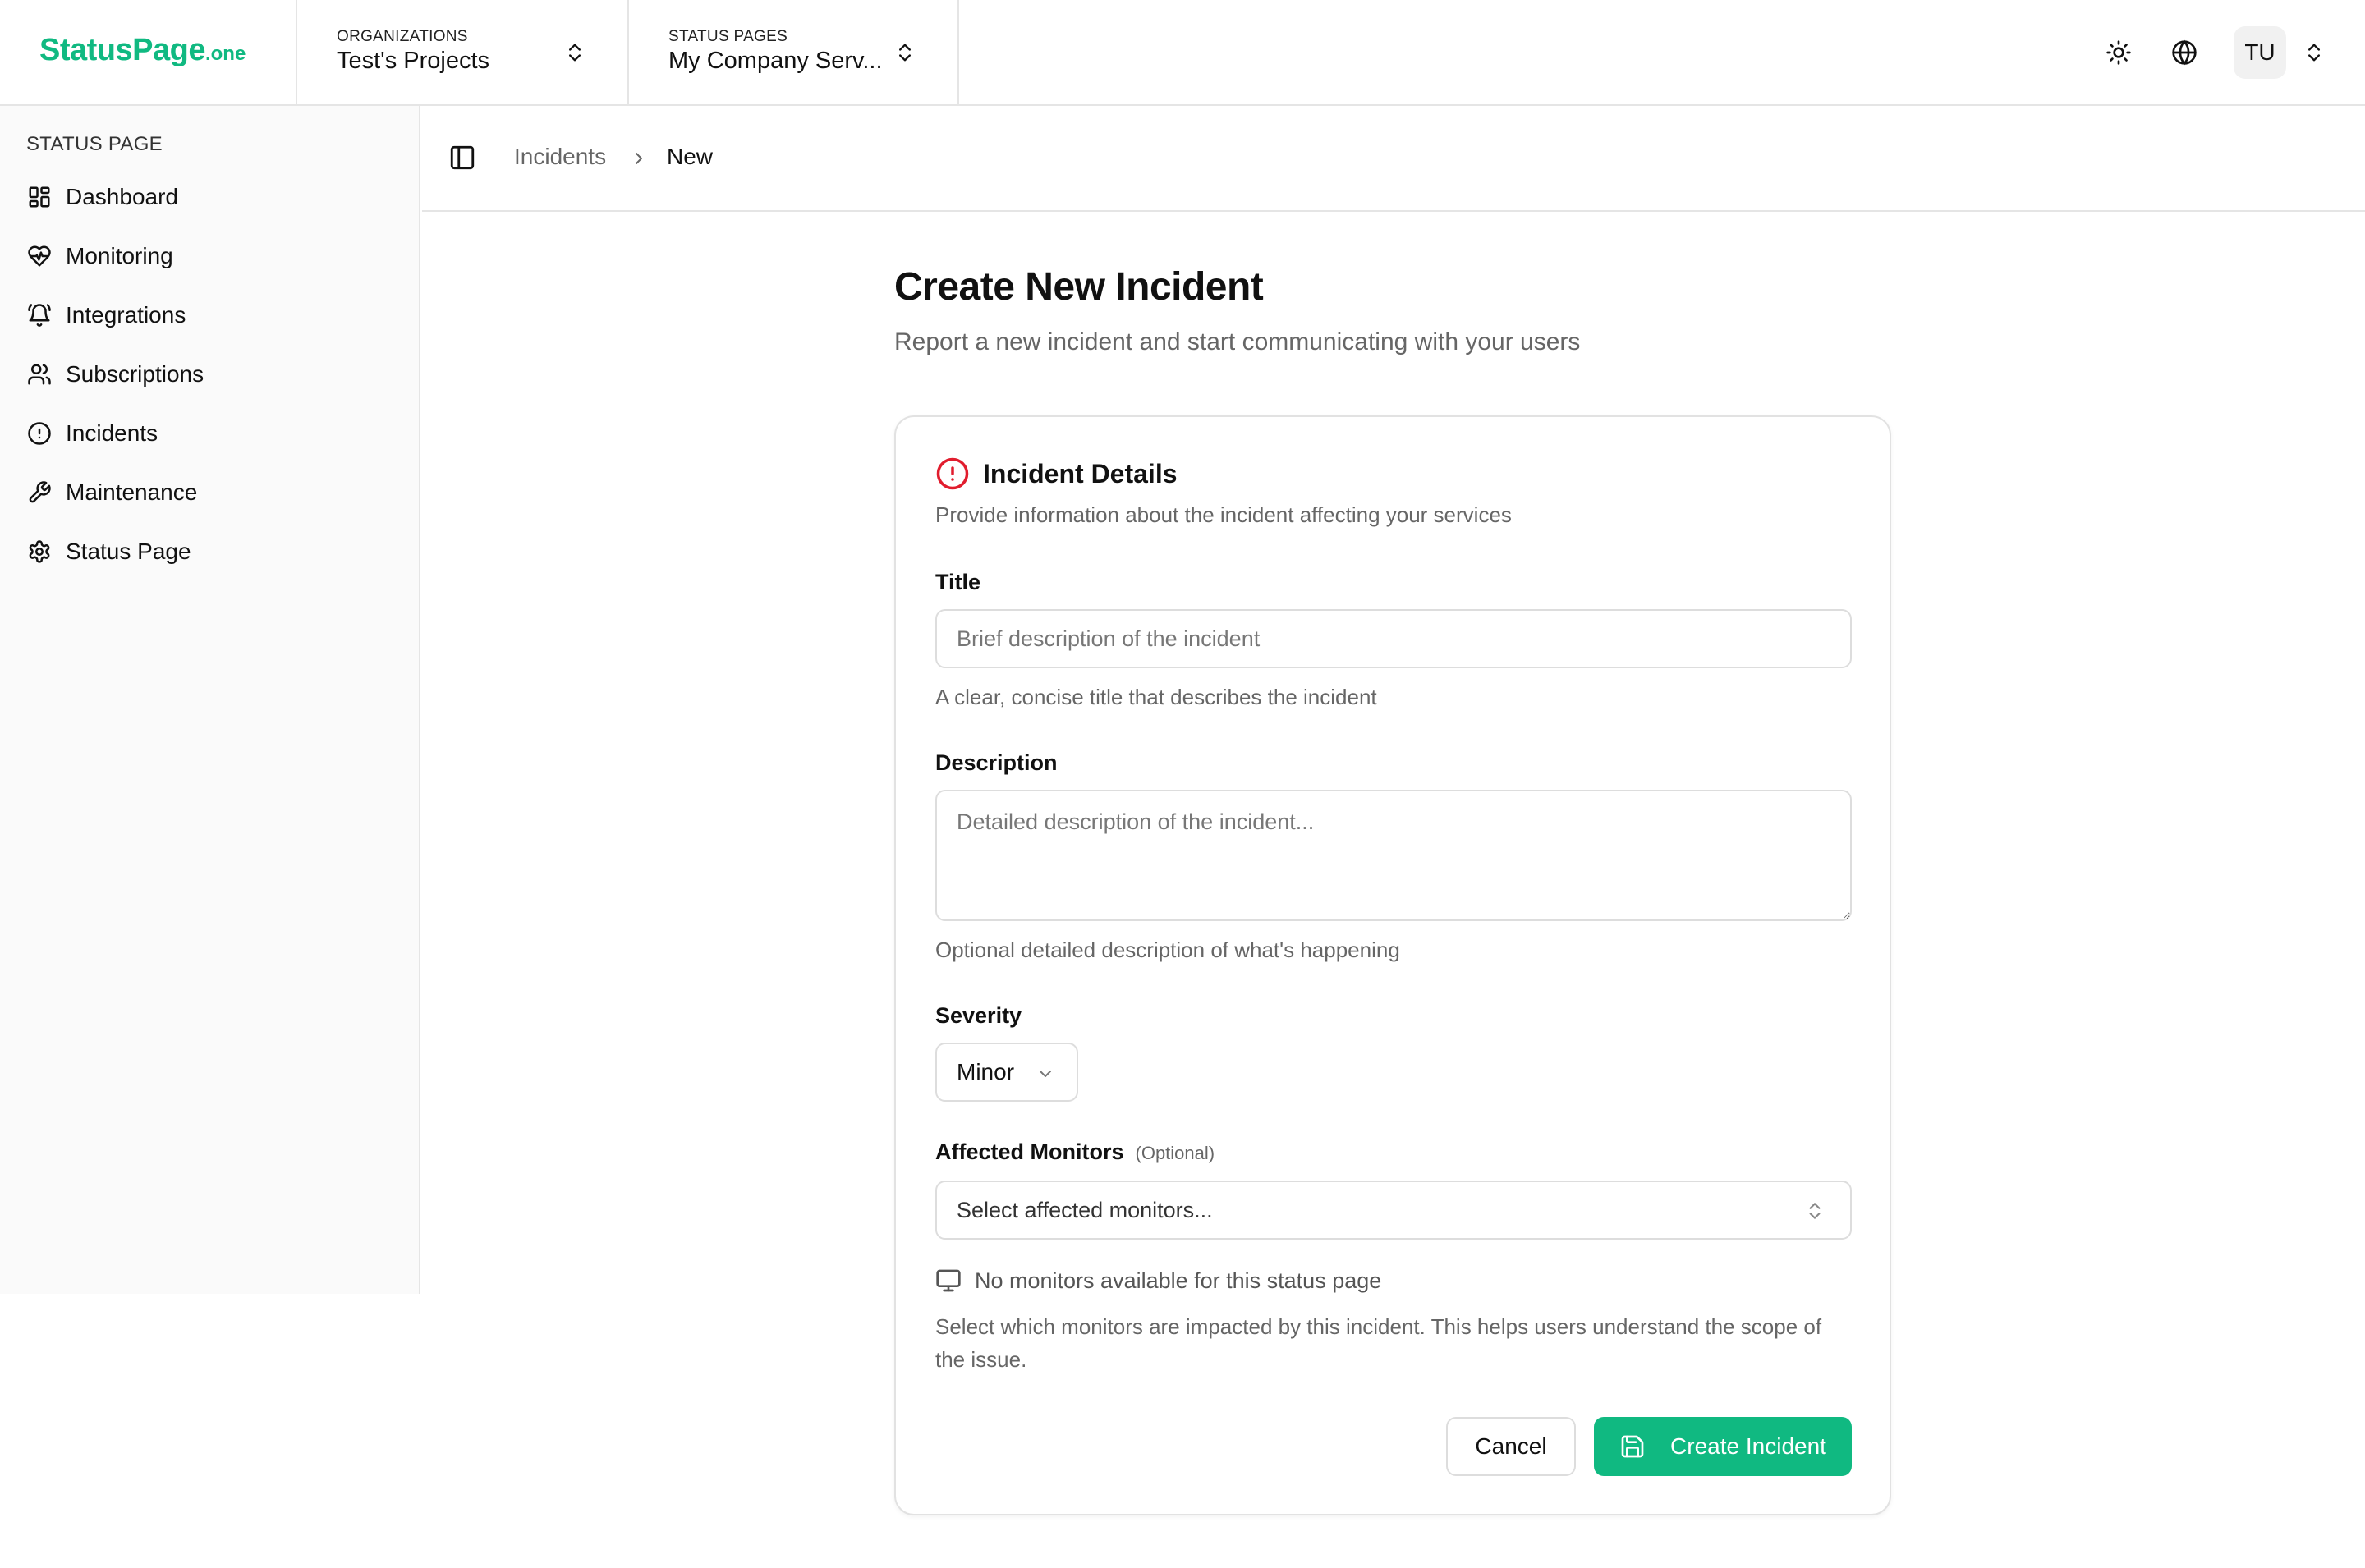 This screenshot has width=2365, height=1568. Describe the element at coordinates (1080, 473) in the screenshot. I see `card-title: Incident Details` at that location.